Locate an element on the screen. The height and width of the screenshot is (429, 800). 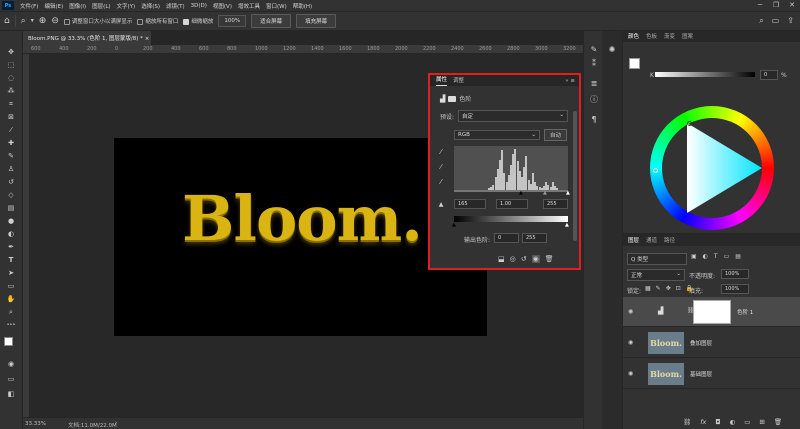
pen-tool-icon: ✒ is located at coordinates (11, 247).